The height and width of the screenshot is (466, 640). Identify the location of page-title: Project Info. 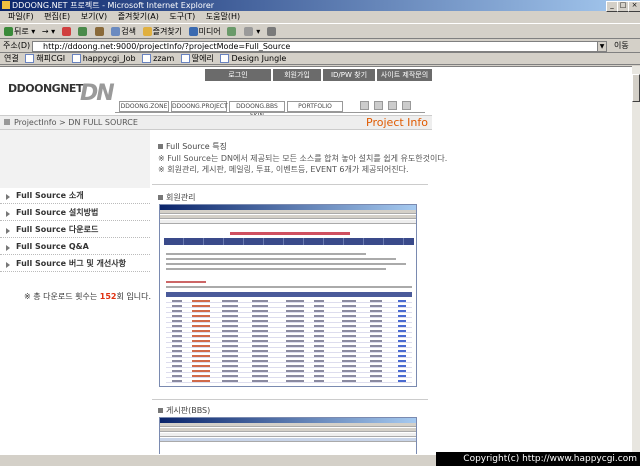
(397, 122).